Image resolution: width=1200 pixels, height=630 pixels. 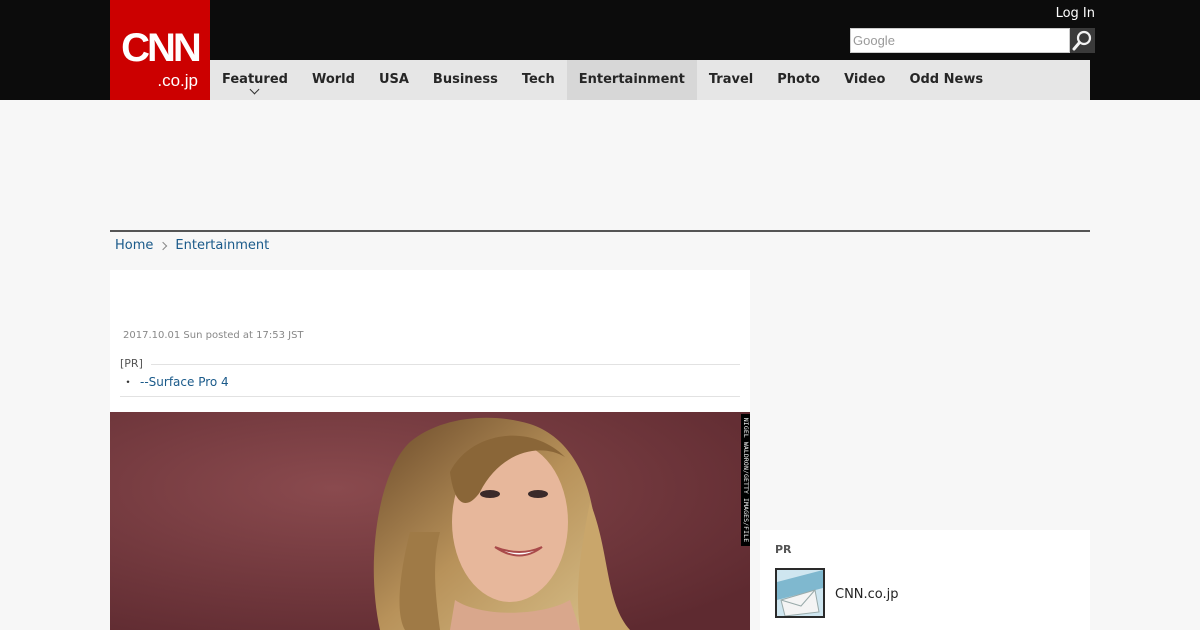 I want to click on pr-ad-link-text: --Surface Pro 4, so click(x=184, y=382).